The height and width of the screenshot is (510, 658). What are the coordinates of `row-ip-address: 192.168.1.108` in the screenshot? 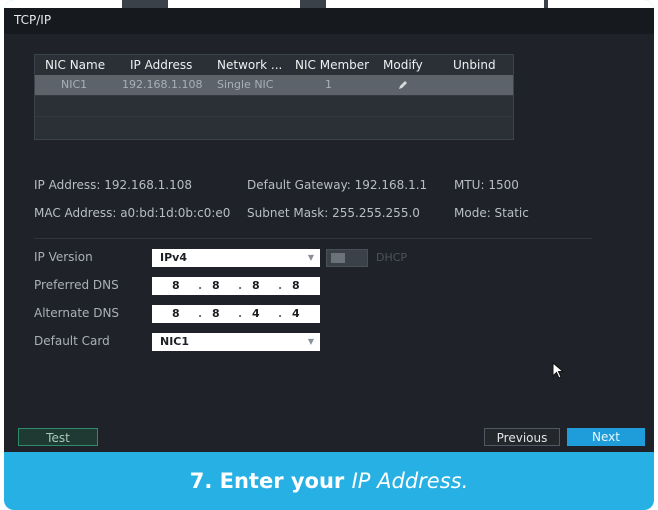 It's located at (162, 84).